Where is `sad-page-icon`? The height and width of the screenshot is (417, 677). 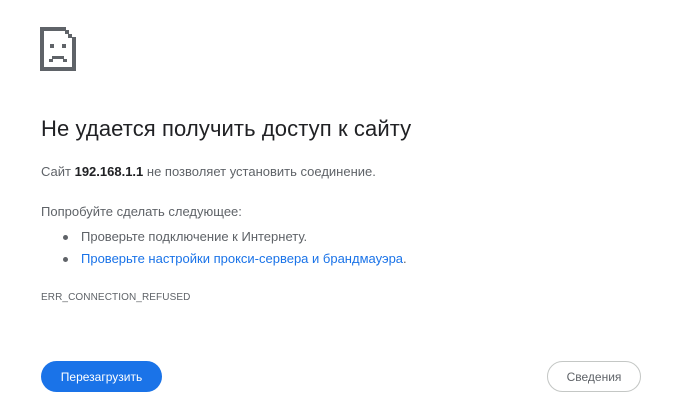
sad-page-icon is located at coordinates (58, 49).